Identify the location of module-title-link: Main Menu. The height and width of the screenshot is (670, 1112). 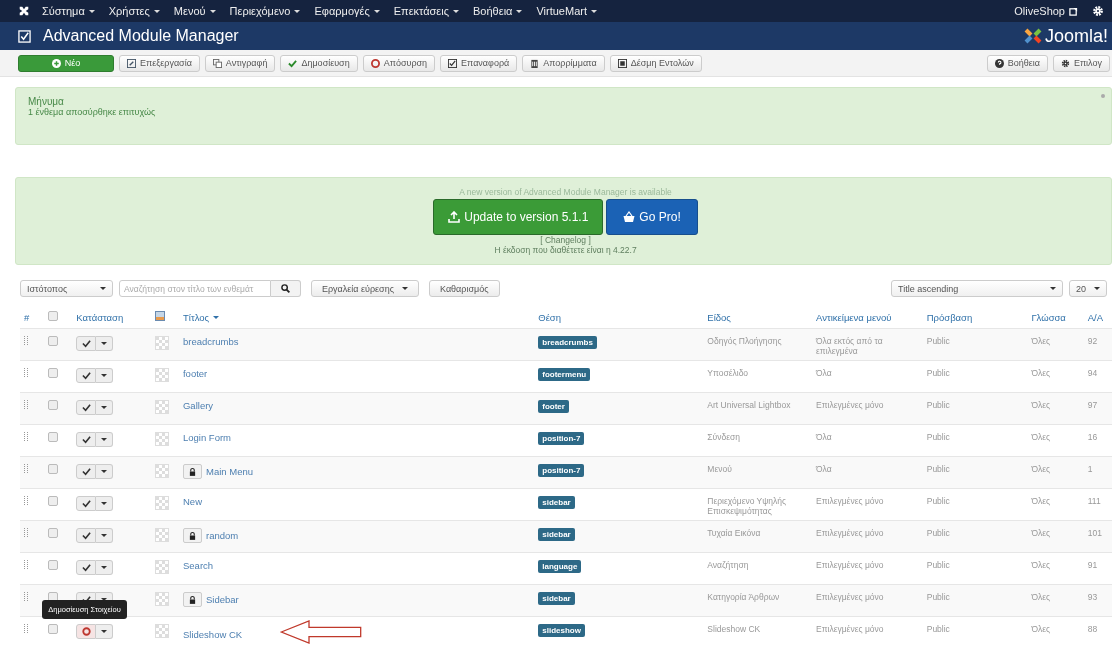
(229, 471).